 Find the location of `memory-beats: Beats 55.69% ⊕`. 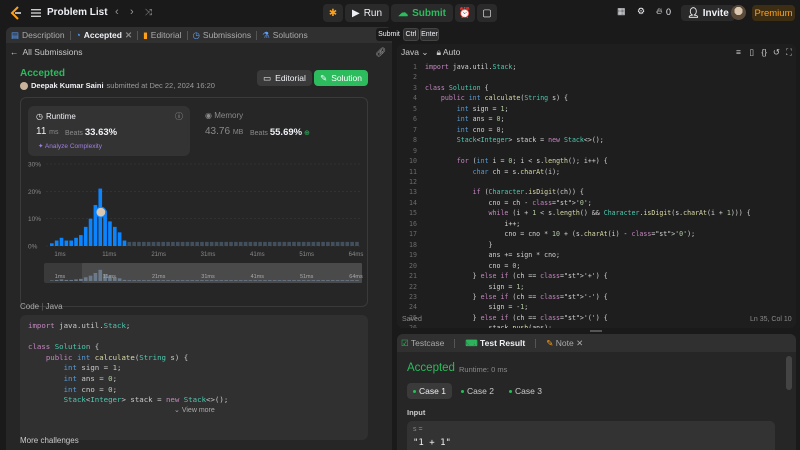

memory-beats: Beats 55.69% ⊕ is located at coordinates (280, 132).